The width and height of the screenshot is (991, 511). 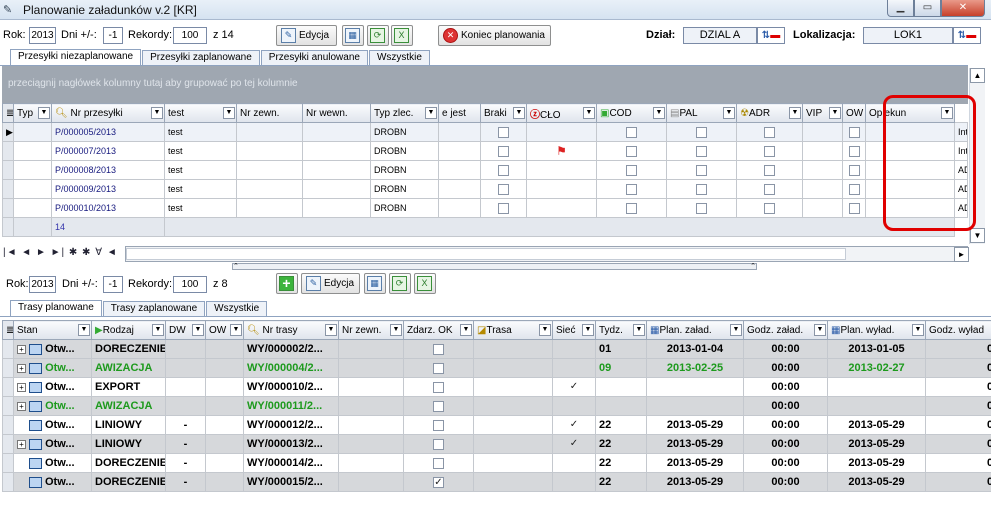 I want to click on lokalizacja-clear-button: ⇅▬, so click(x=967, y=35).